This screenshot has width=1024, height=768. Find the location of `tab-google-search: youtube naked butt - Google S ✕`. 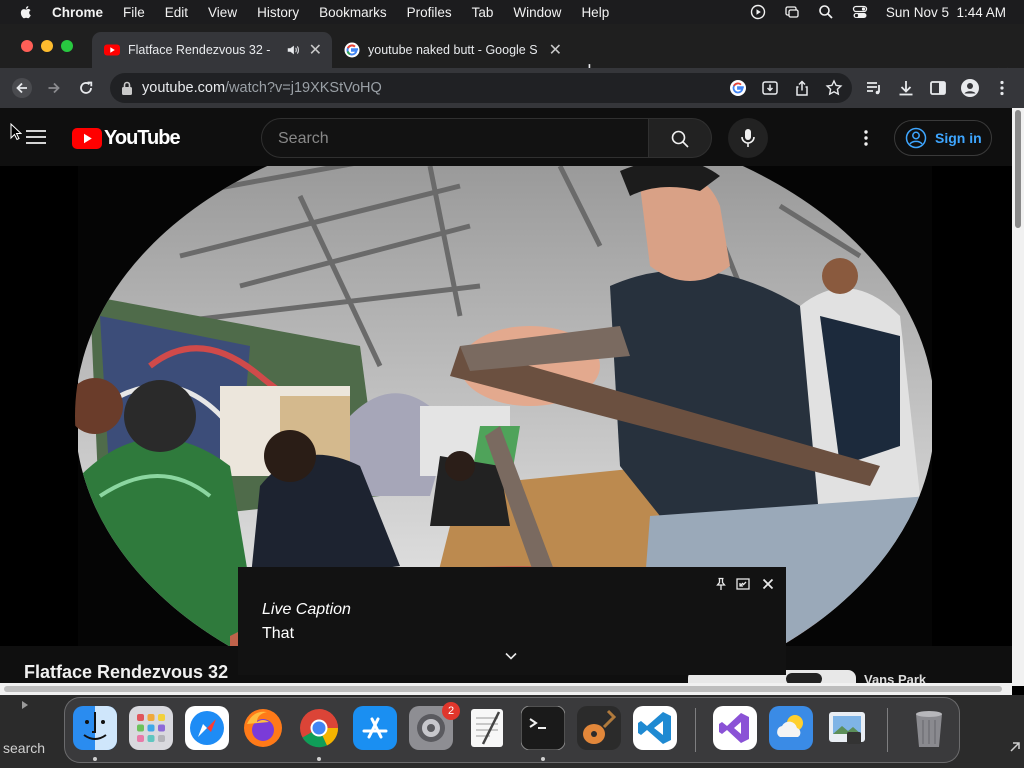

tab-google-search: youtube naked butt - Google S ✕ is located at coordinates (452, 50).